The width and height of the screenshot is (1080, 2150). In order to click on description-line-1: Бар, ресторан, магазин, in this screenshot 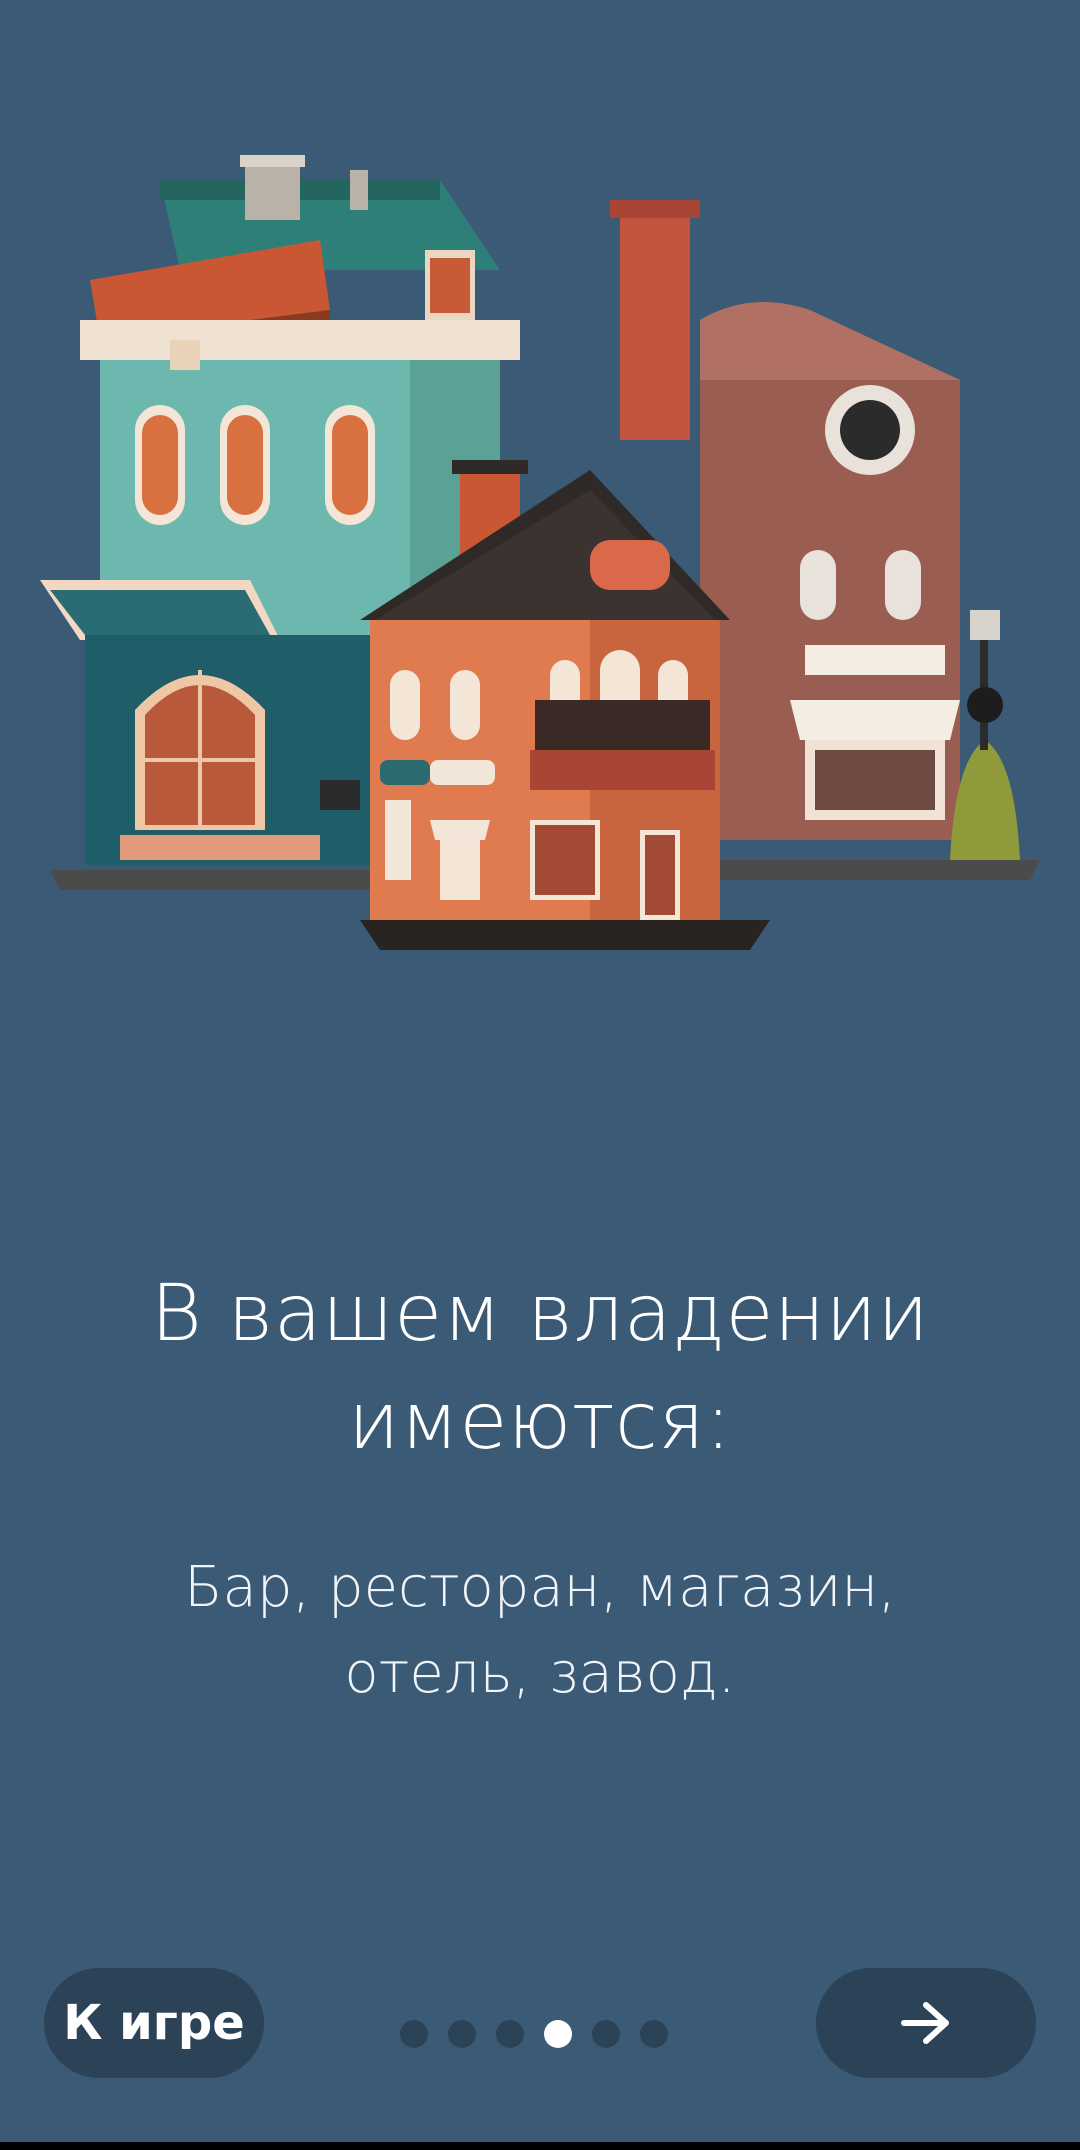, I will do `click(540, 1587)`.